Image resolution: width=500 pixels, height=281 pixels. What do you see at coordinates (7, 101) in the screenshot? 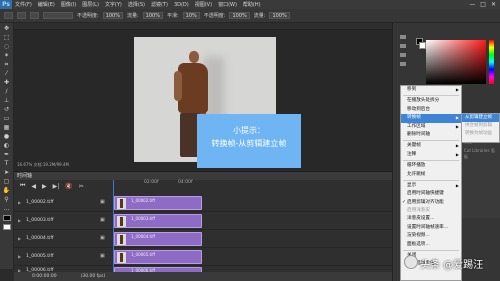
I see `stamp-tool-icon: ⊥` at bounding box center [7, 101].